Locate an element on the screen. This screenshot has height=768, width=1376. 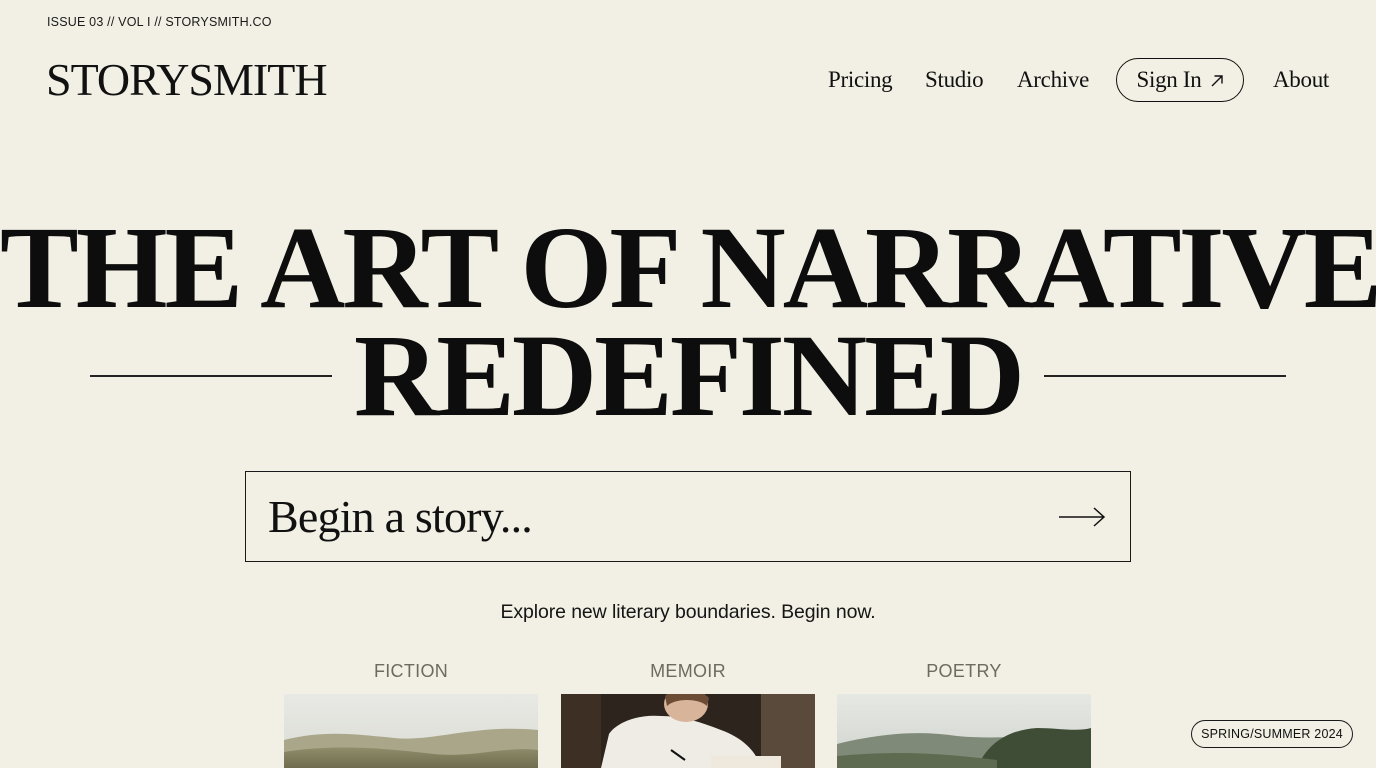
story-input is located at coordinates (648, 516).